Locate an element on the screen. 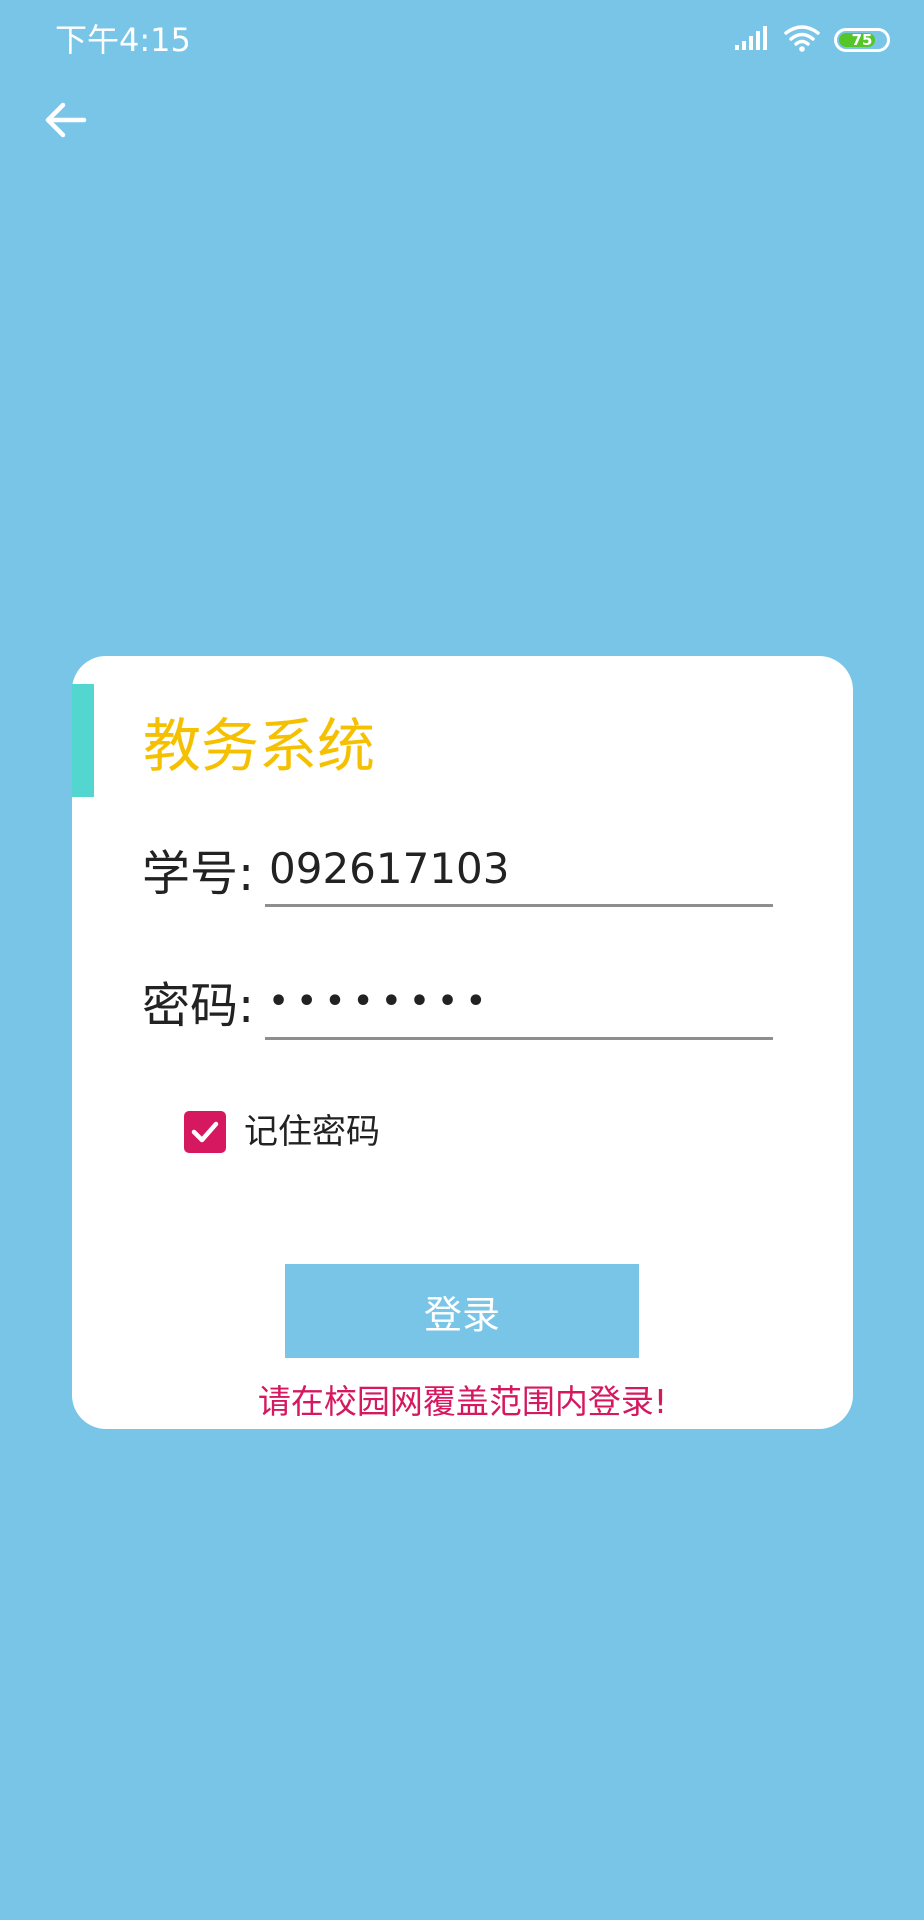 The image size is (924, 1920). battery-level: 75 is located at coordinates (862, 40).